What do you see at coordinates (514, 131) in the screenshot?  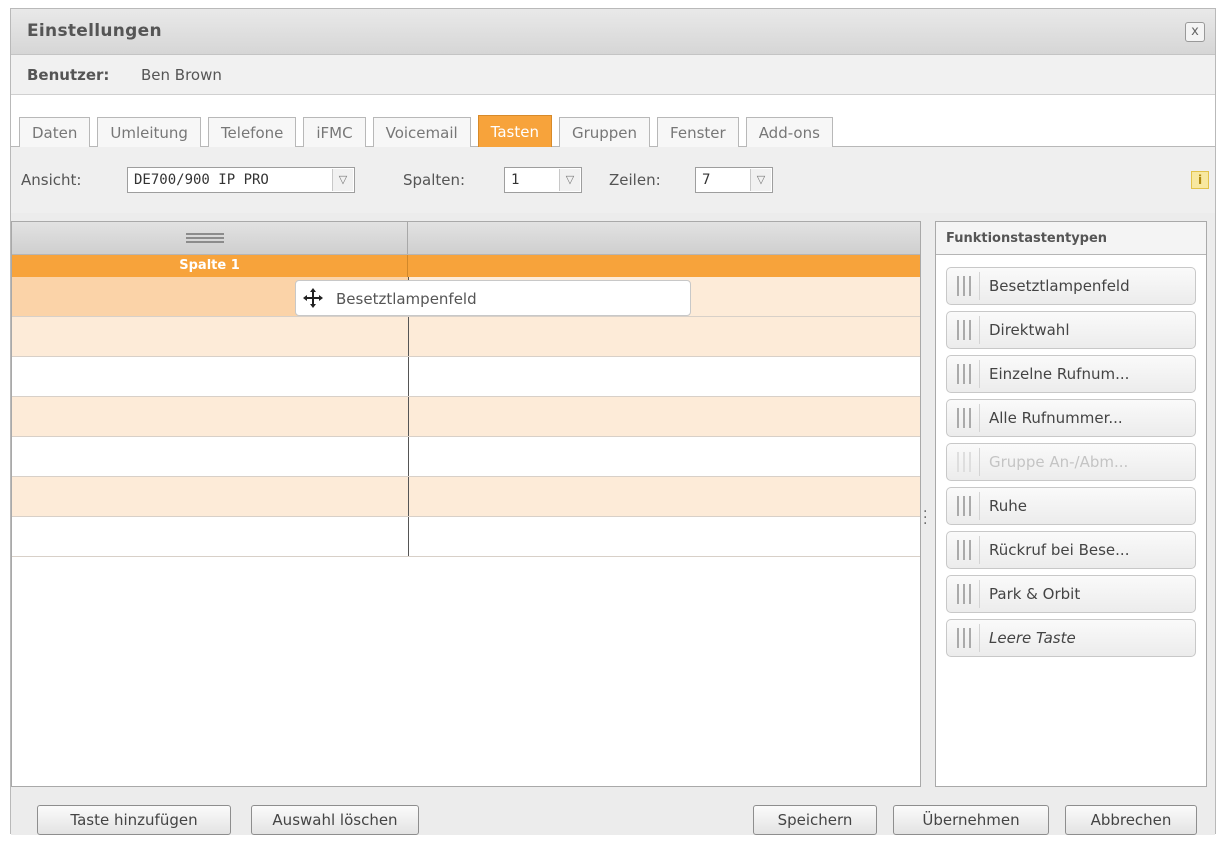 I see `tab-tasten: Tasten` at bounding box center [514, 131].